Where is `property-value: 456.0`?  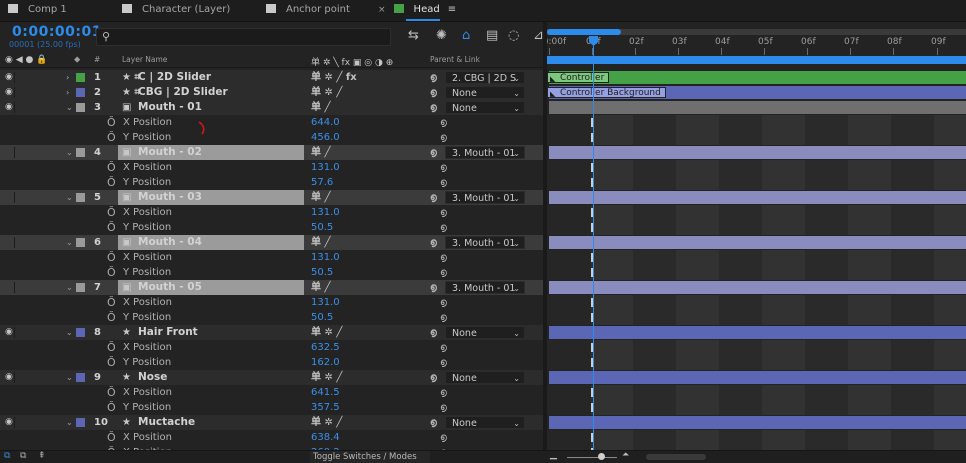 property-value: 456.0 is located at coordinates (325, 137).